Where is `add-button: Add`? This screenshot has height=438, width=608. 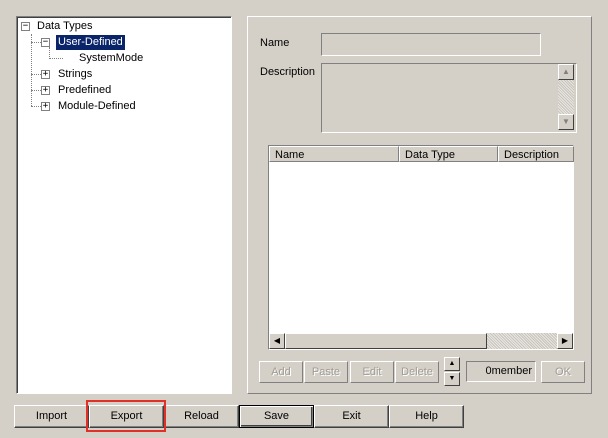
add-button: Add is located at coordinates (281, 372).